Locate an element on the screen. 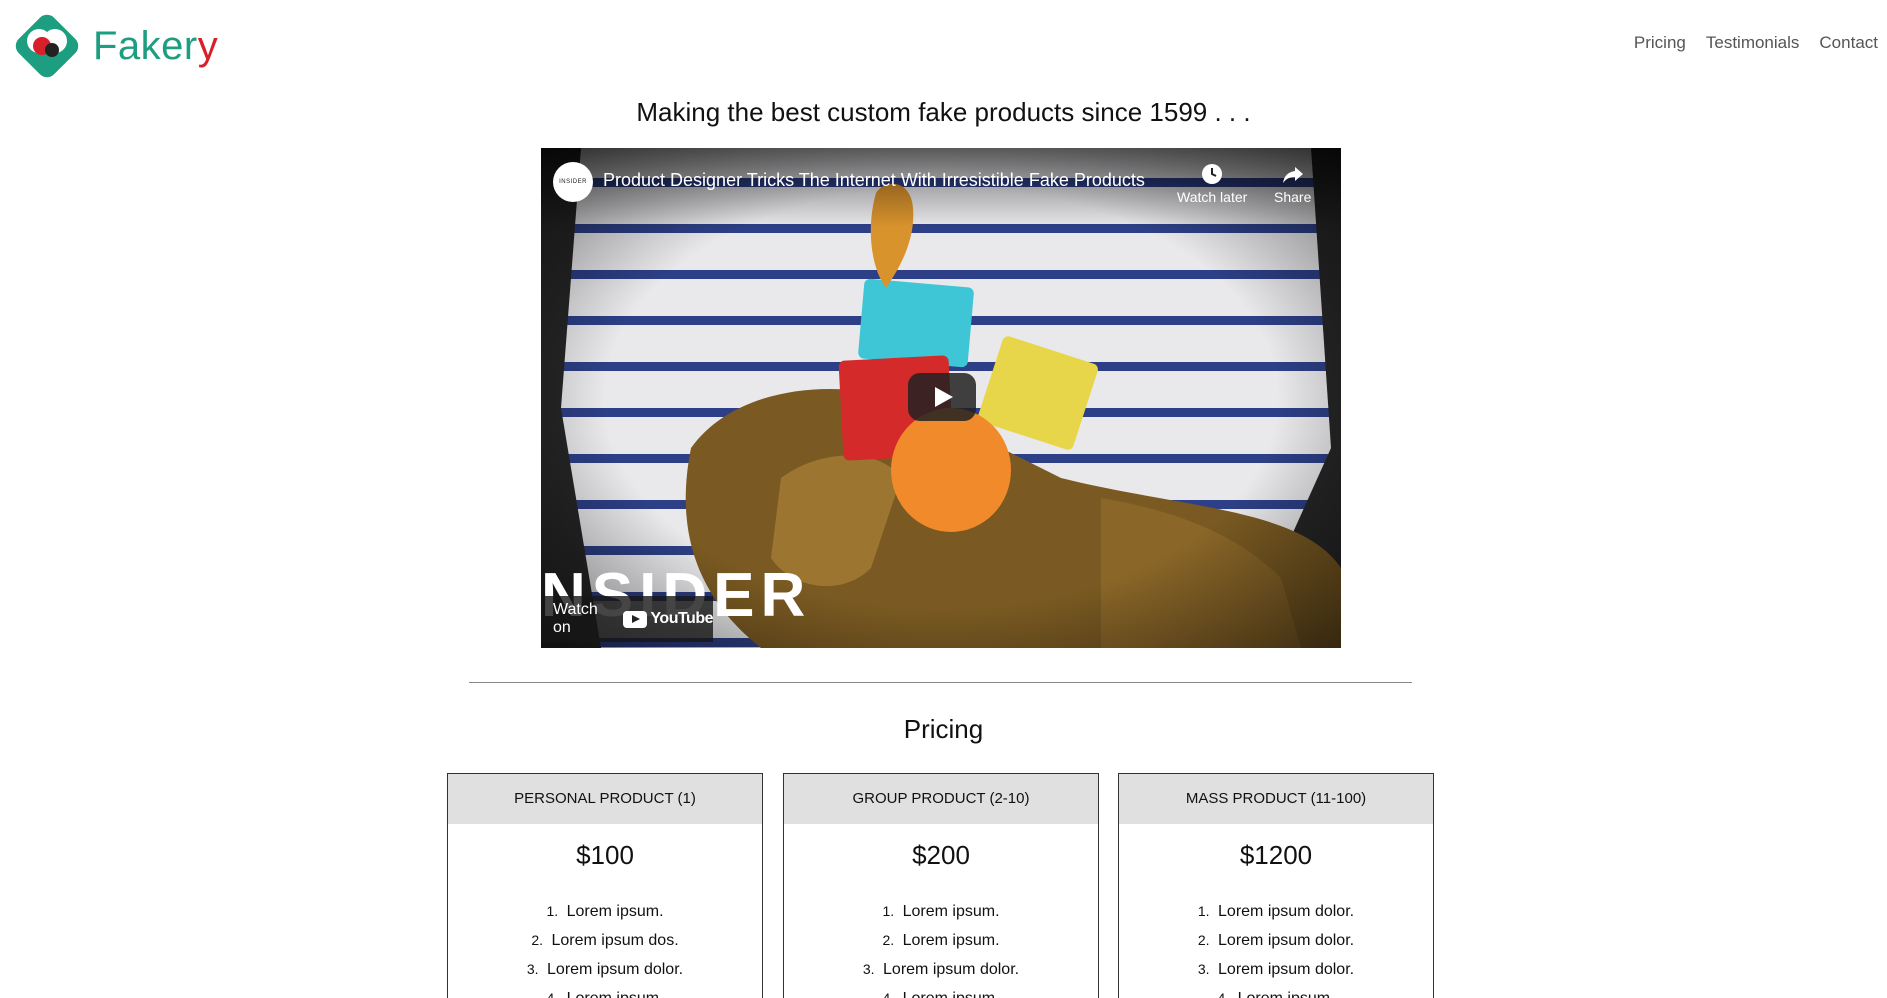 The image size is (1887, 998). pricing-card-title: MASS PRODUCT (11-100) is located at coordinates (1276, 799).